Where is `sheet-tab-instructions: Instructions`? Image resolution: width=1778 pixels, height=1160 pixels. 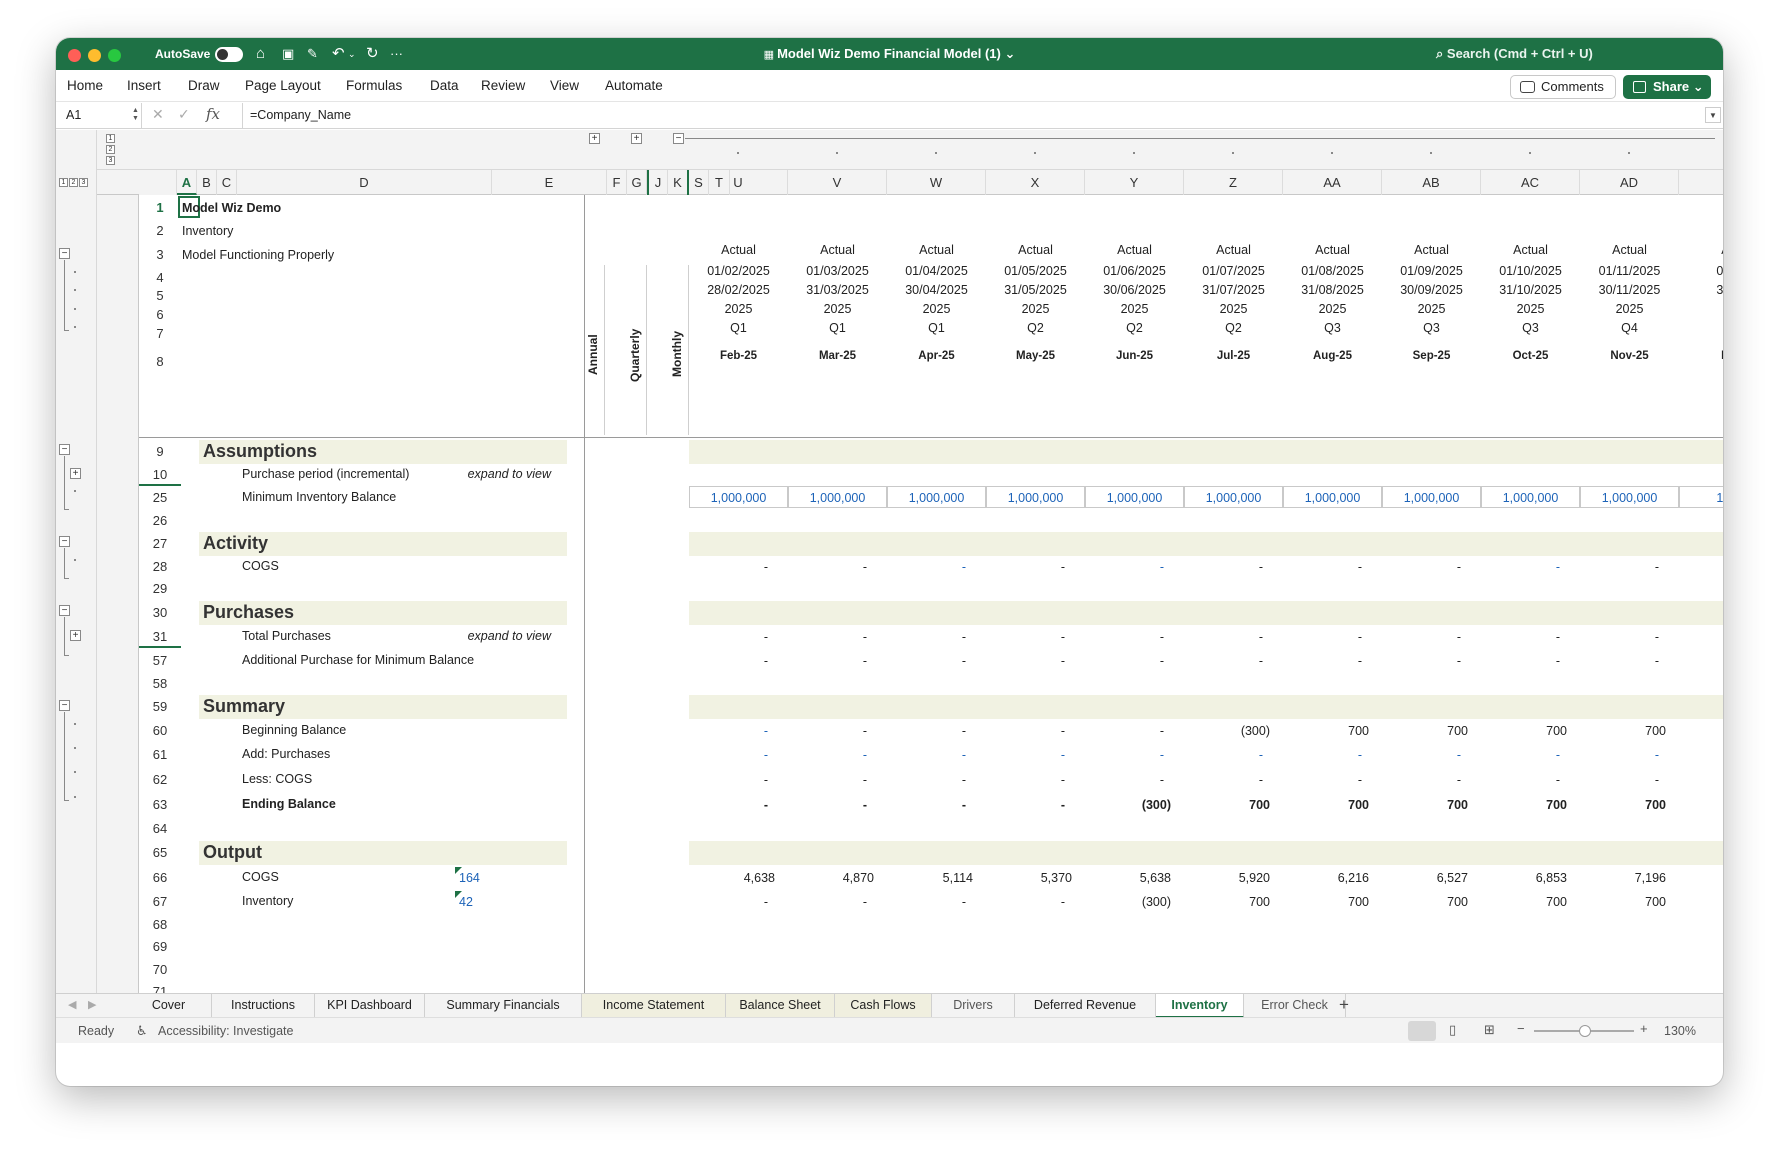
sheet-tab-instructions: Instructions is located at coordinates (263, 1006).